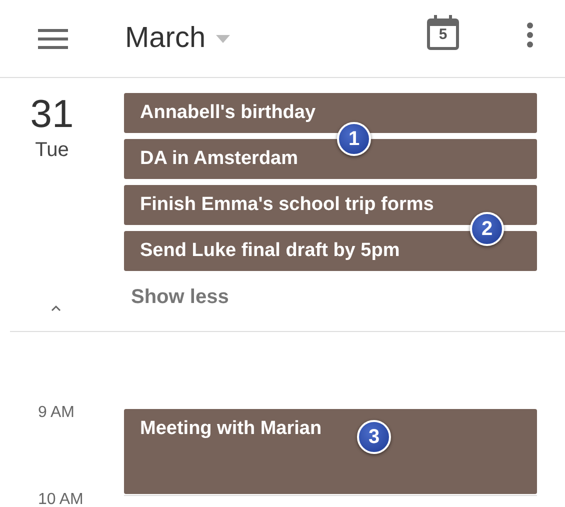 This screenshot has width=565, height=507. I want to click on menu-icon, so click(53, 39).